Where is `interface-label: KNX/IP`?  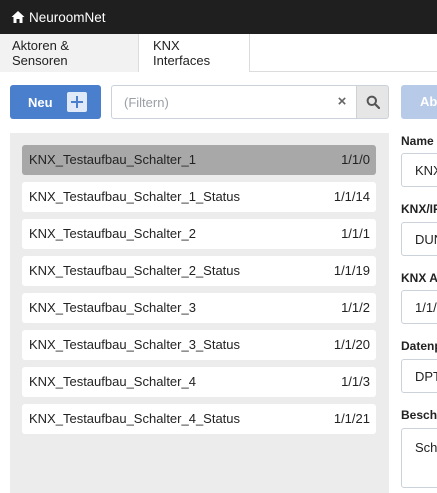 interface-label: KNX/IP is located at coordinates (419, 209).